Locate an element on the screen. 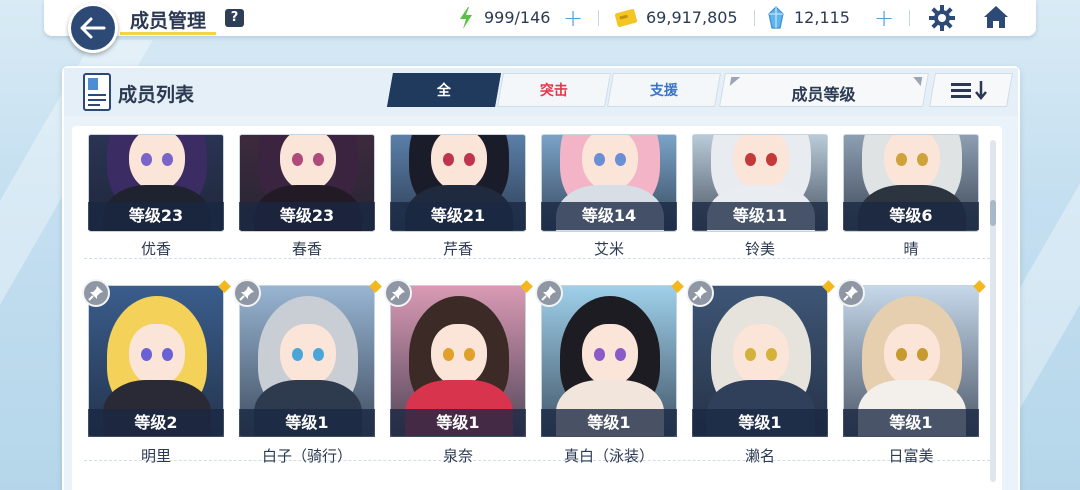 This screenshot has width=1080, height=490. sort-descending-icon is located at coordinates (969, 90).